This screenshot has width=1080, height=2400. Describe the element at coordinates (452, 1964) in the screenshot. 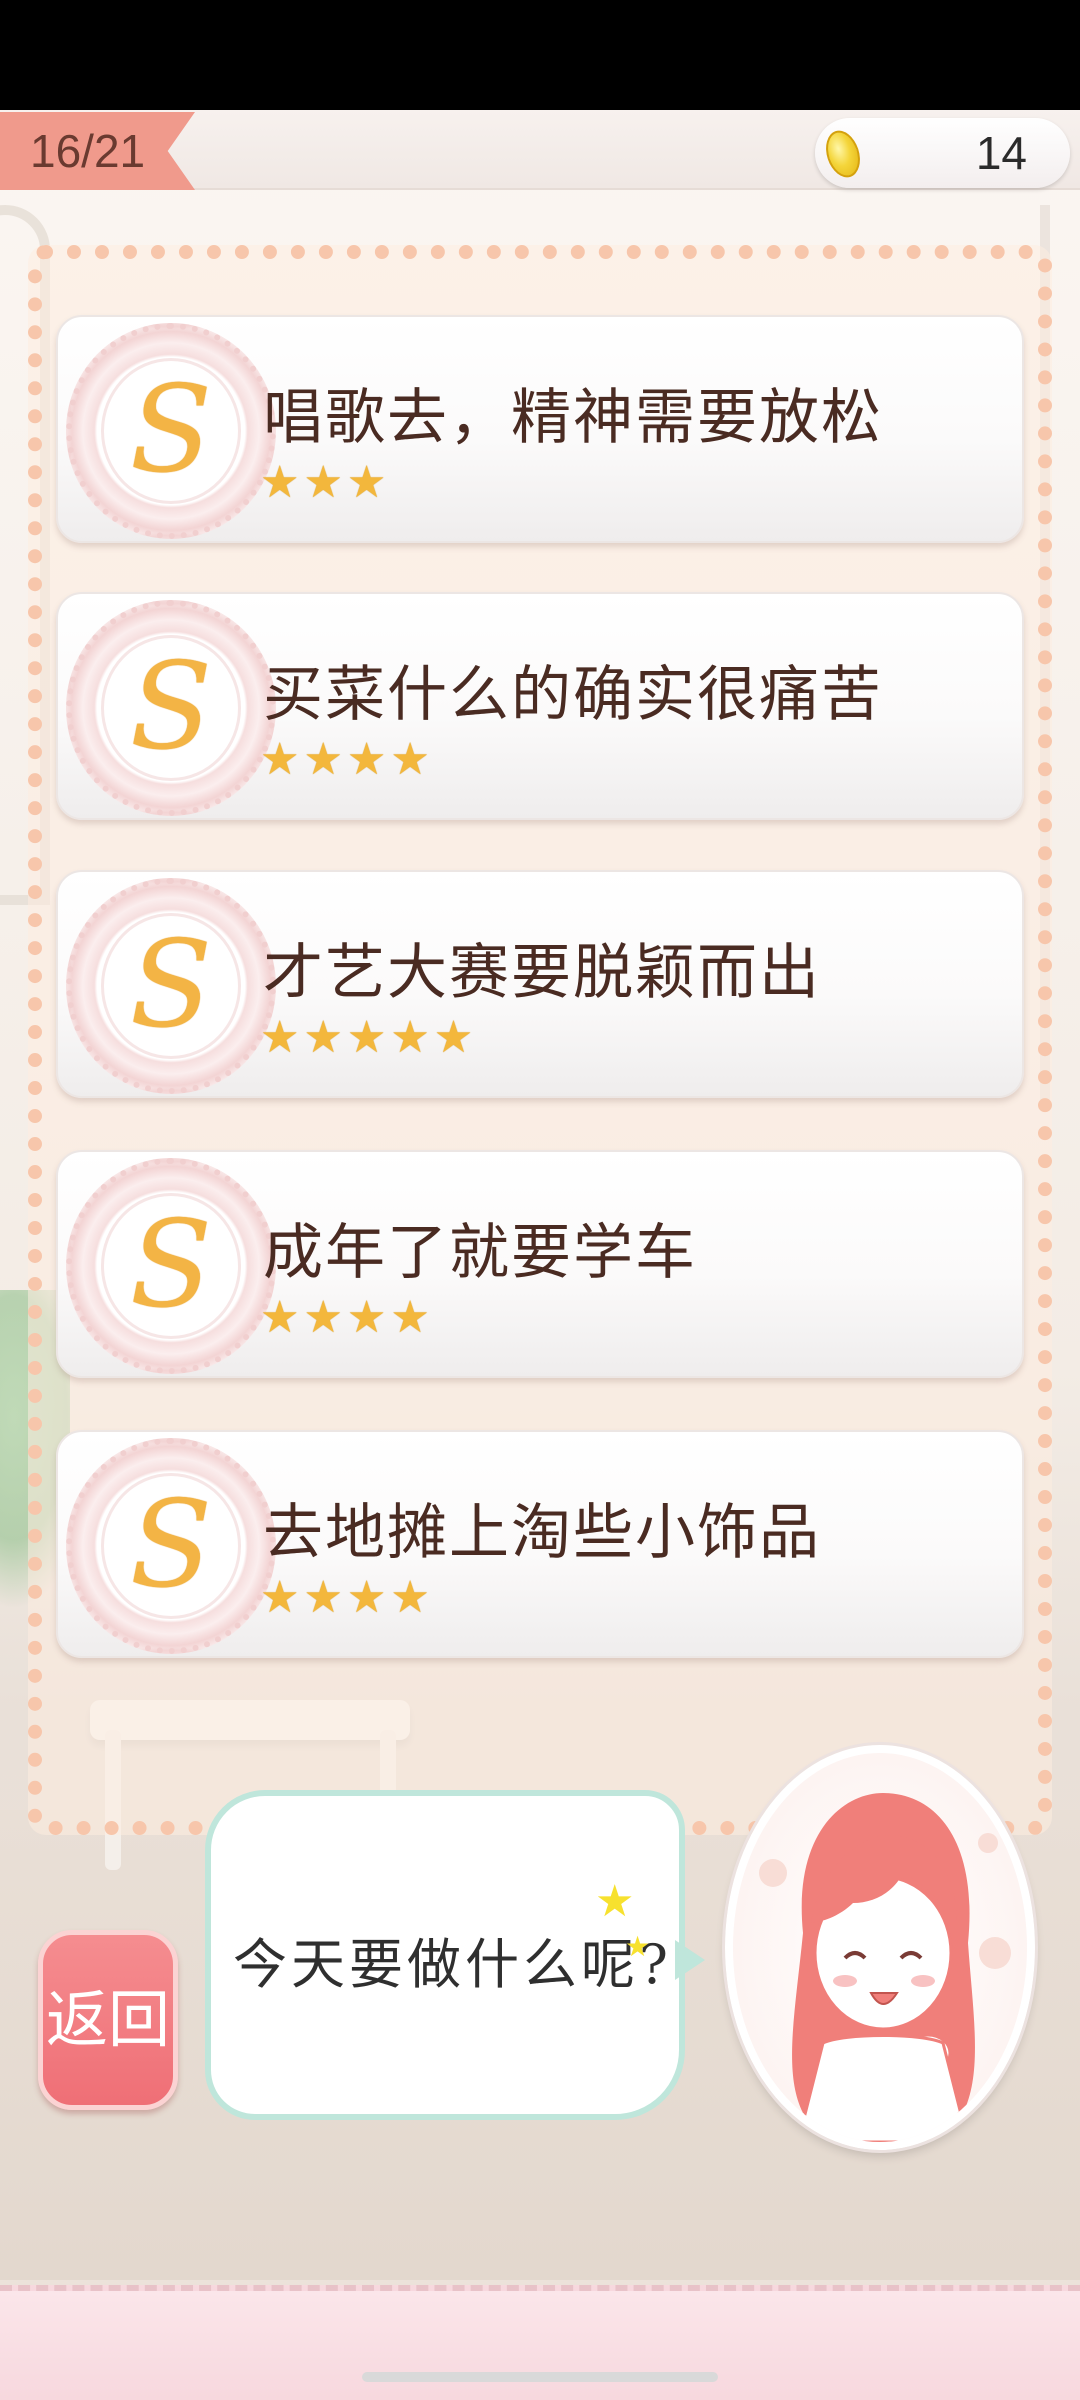

I see `speech-text: 今天要做什么呢?` at that location.